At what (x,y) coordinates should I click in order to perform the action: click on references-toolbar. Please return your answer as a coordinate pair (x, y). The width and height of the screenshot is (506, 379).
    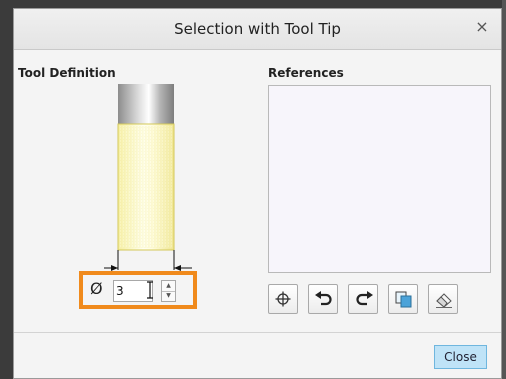
    Looking at the image, I should click on (378, 299).